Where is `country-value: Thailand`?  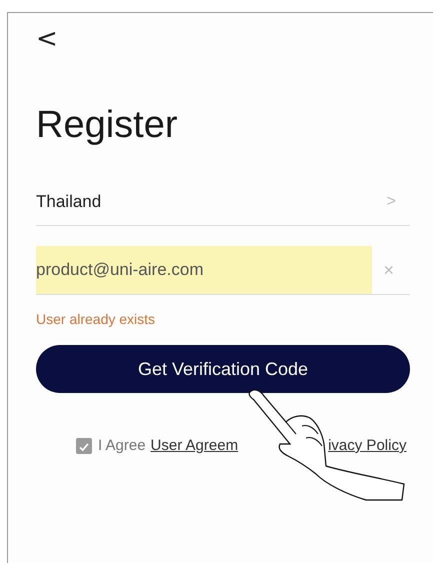
country-value: Thailand is located at coordinates (69, 202).